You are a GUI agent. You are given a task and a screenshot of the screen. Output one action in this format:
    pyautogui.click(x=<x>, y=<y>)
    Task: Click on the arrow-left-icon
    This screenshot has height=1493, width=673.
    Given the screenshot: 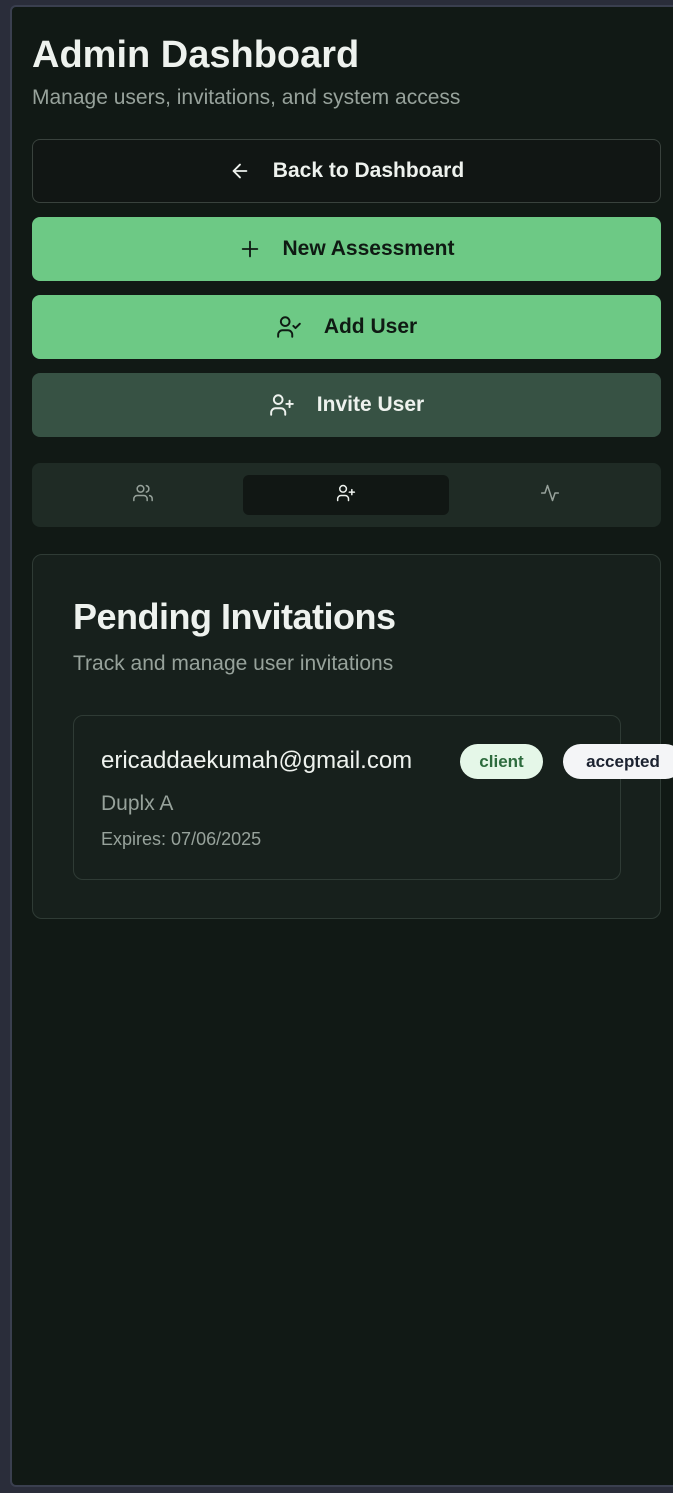 What is the action you would take?
    pyautogui.click(x=240, y=171)
    